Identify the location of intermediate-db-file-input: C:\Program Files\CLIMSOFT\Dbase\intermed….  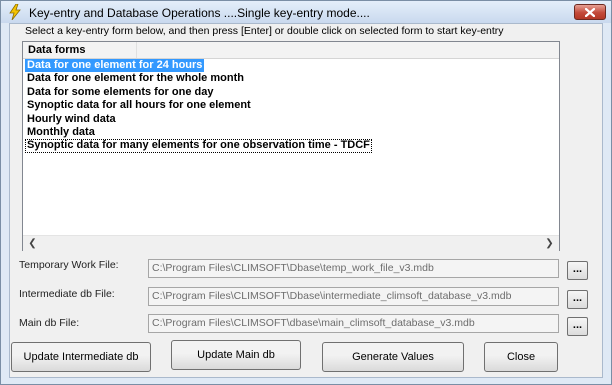
(353, 296).